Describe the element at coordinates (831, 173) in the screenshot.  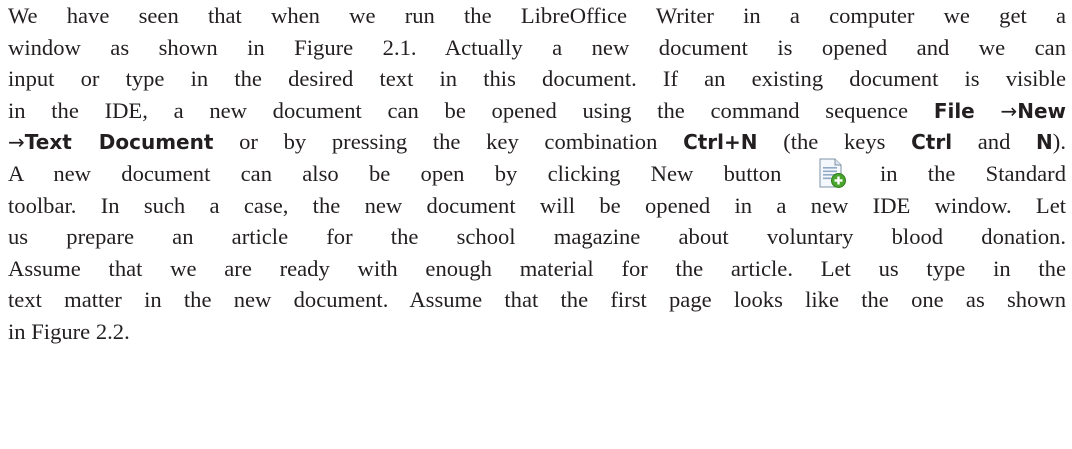
I see `new-document-icon` at that location.